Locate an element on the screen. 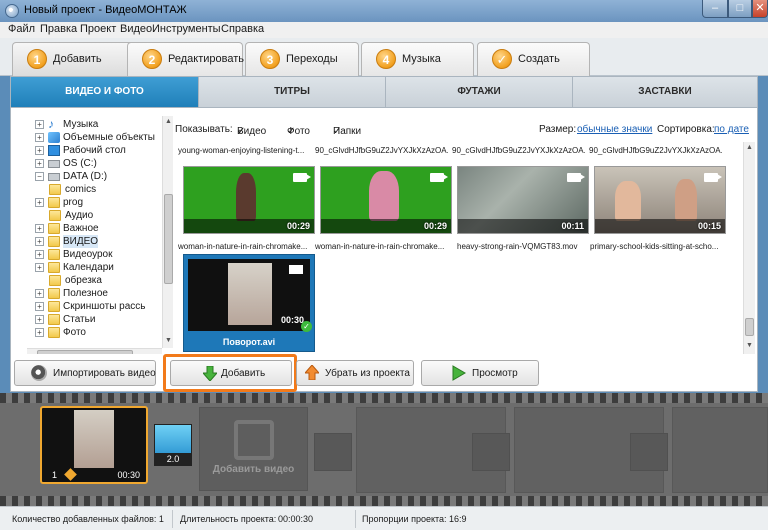 This screenshot has width=768, height=530. preview-button: Просмотр is located at coordinates (480, 373).